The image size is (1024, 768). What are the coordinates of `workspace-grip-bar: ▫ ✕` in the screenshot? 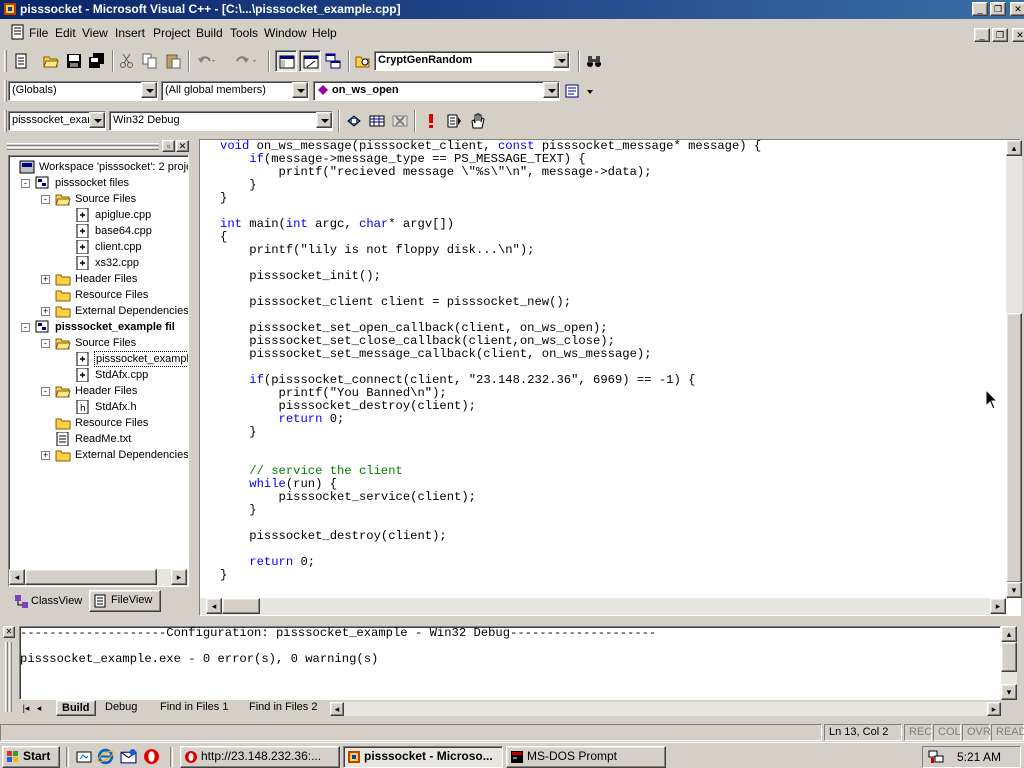 It's located at (98, 146).